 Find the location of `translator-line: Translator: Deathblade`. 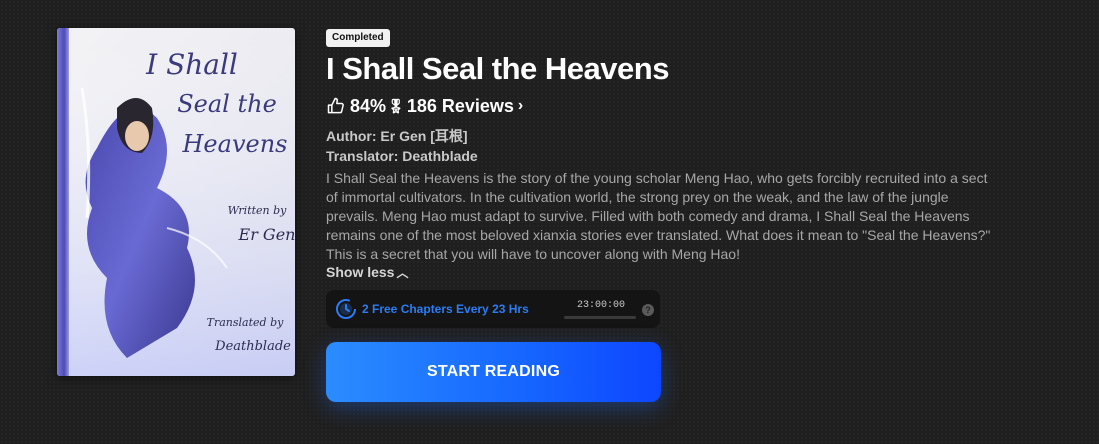

translator-line: Translator: Deathblade is located at coordinates (402, 156).